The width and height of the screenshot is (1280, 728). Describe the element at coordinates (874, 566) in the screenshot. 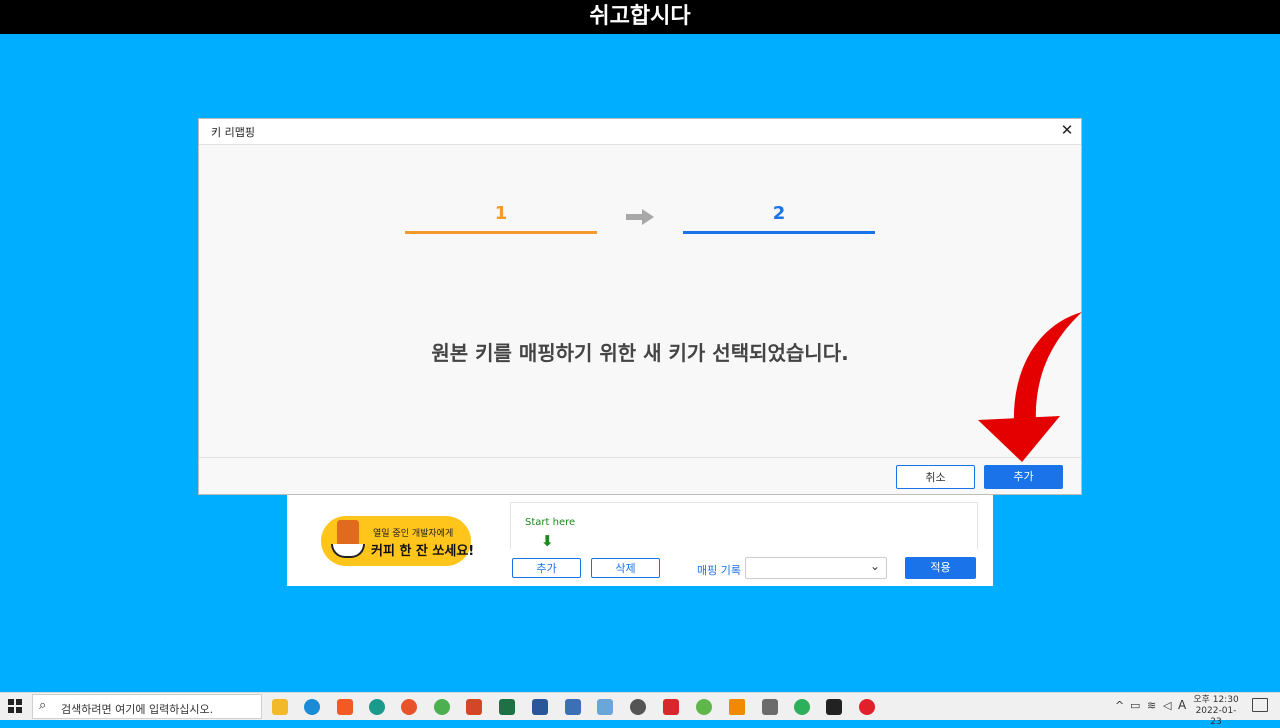

I see `chevron-down-icon: ⌄` at that location.